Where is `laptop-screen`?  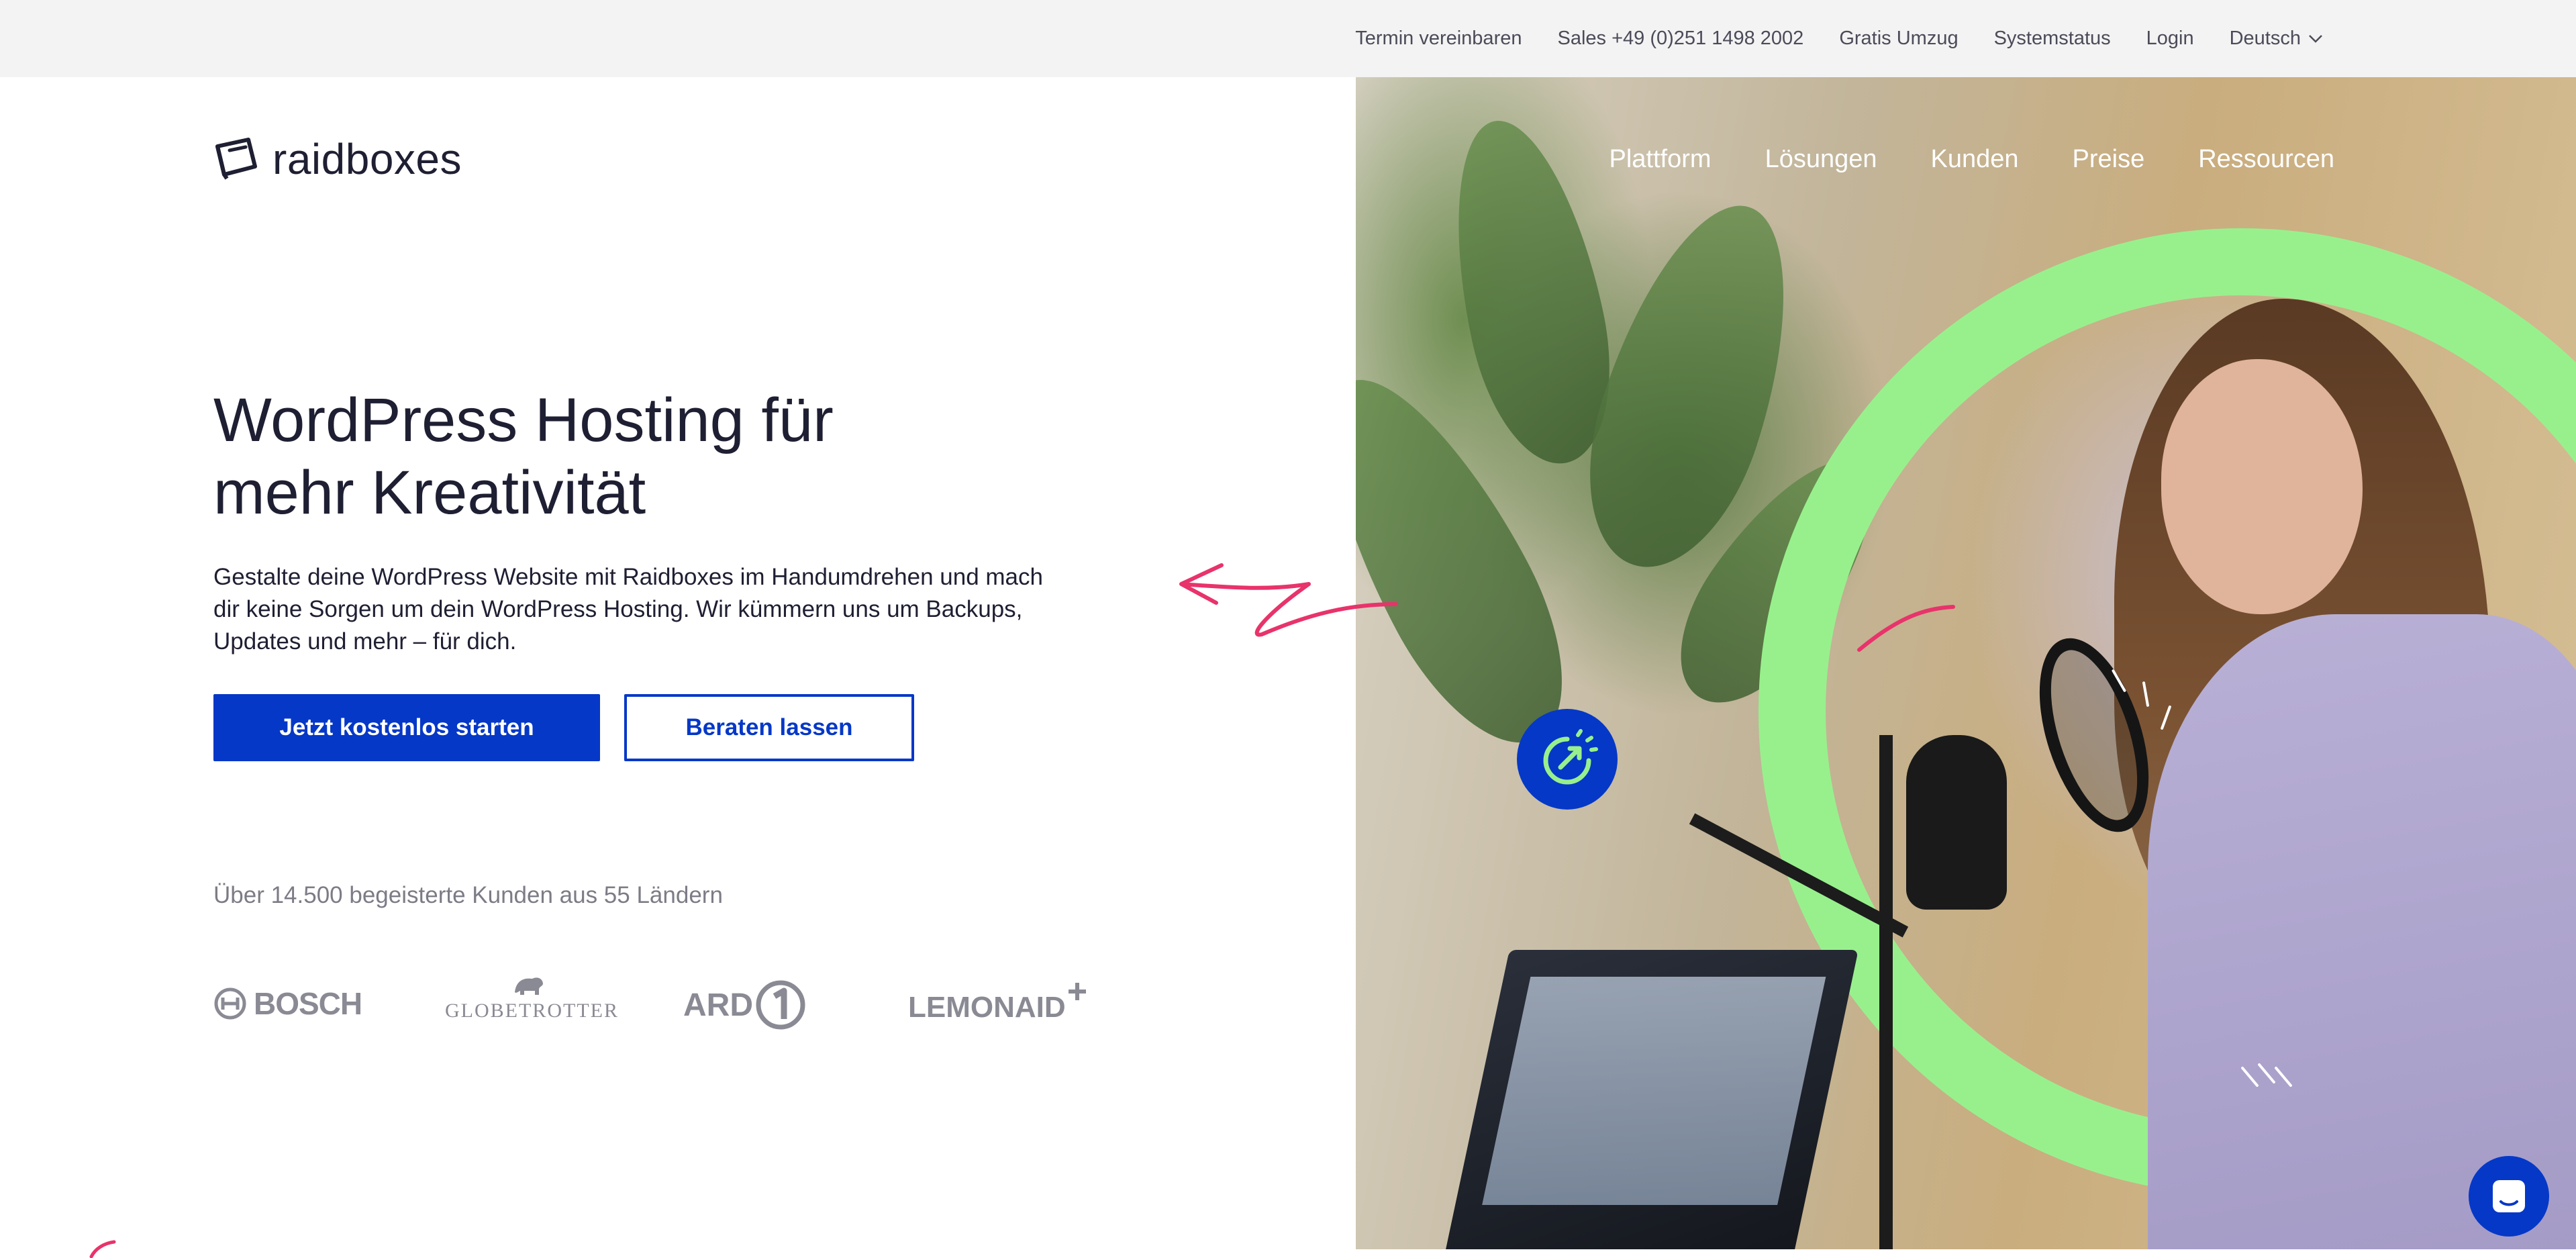
laptop-screen is located at coordinates (1654, 1091).